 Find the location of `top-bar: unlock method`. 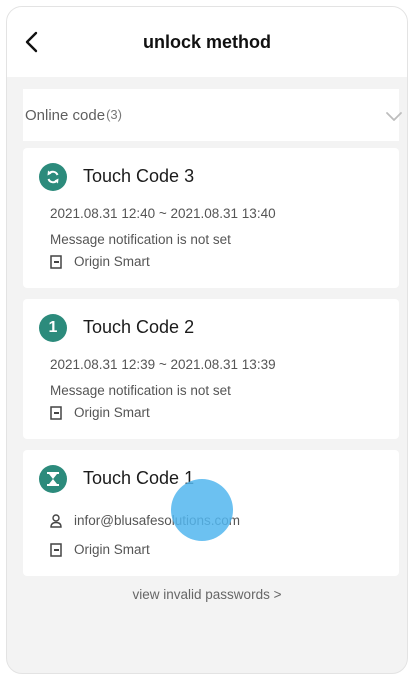

top-bar: unlock method is located at coordinates (207, 42).